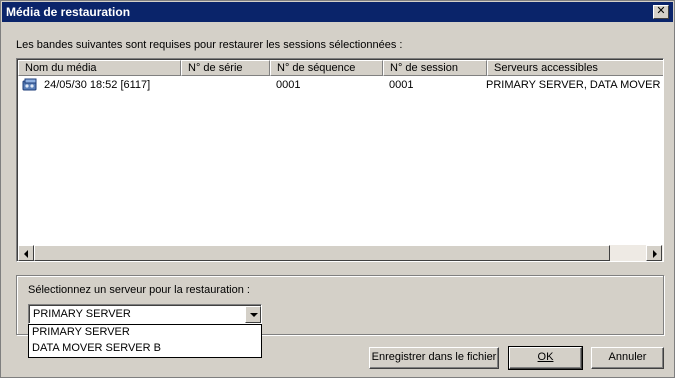 Image resolution: width=675 pixels, height=378 pixels. I want to click on close-icon: ✕, so click(661, 11).